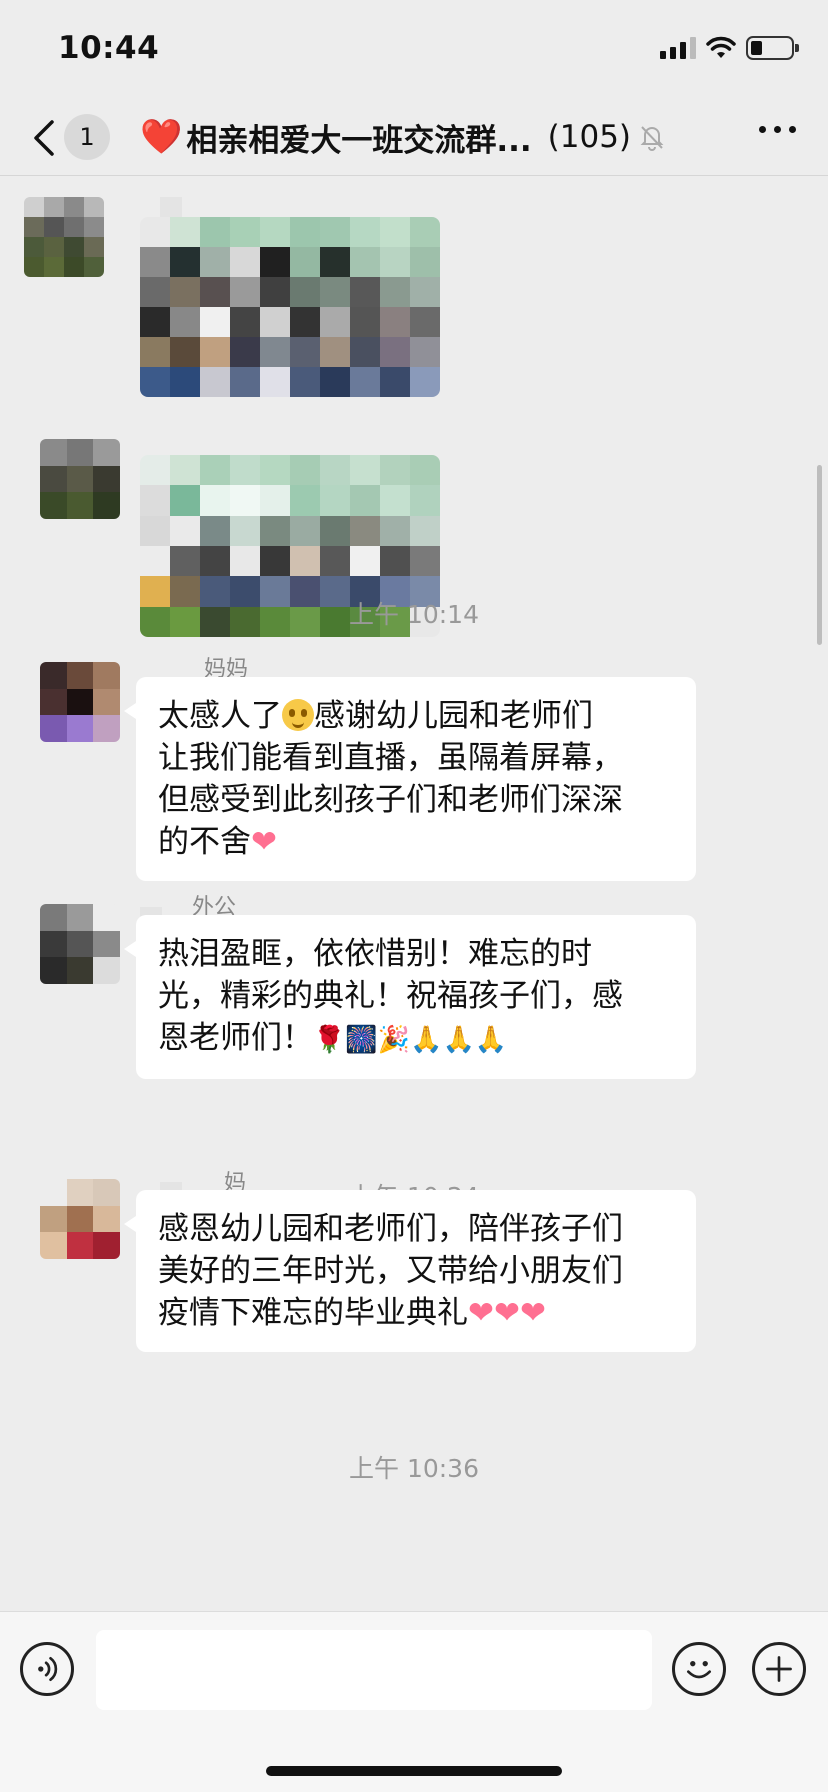  Describe the element at coordinates (109, 48) in the screenshot. I see `status-time: 10:44` at that location.